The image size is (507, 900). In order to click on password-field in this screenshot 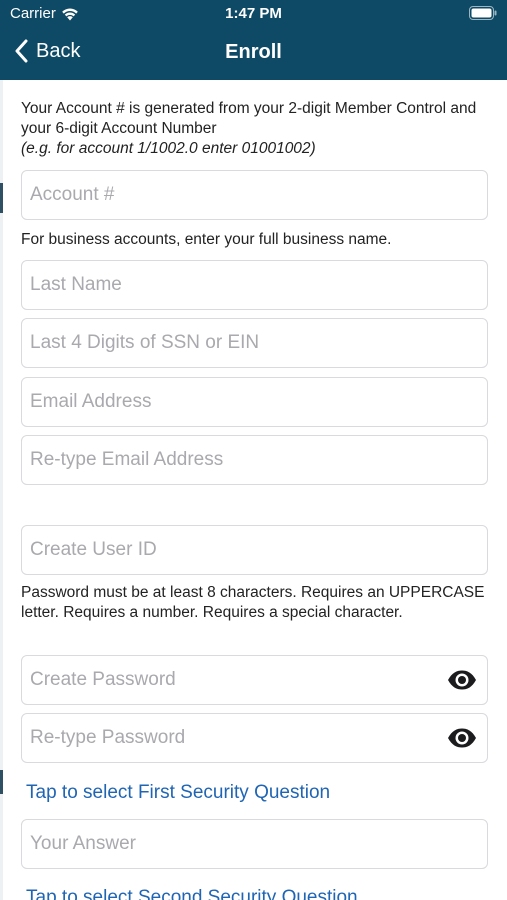, I will do `click(254, 680)`.